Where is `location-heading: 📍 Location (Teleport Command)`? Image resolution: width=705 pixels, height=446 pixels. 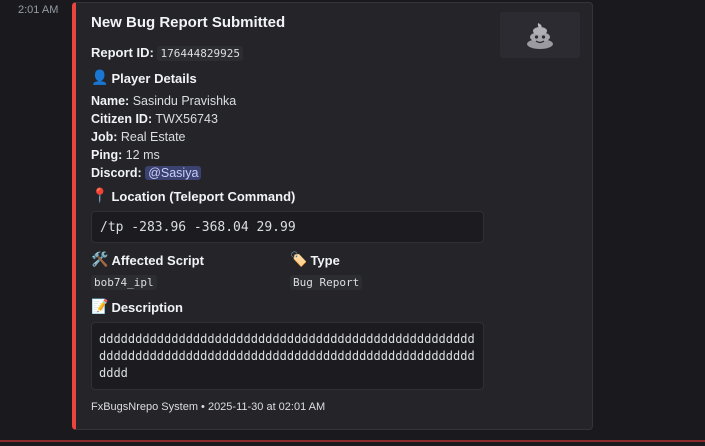
location-heading: 📍 Location (Teleport Command) is located at coordinates (193, 196).